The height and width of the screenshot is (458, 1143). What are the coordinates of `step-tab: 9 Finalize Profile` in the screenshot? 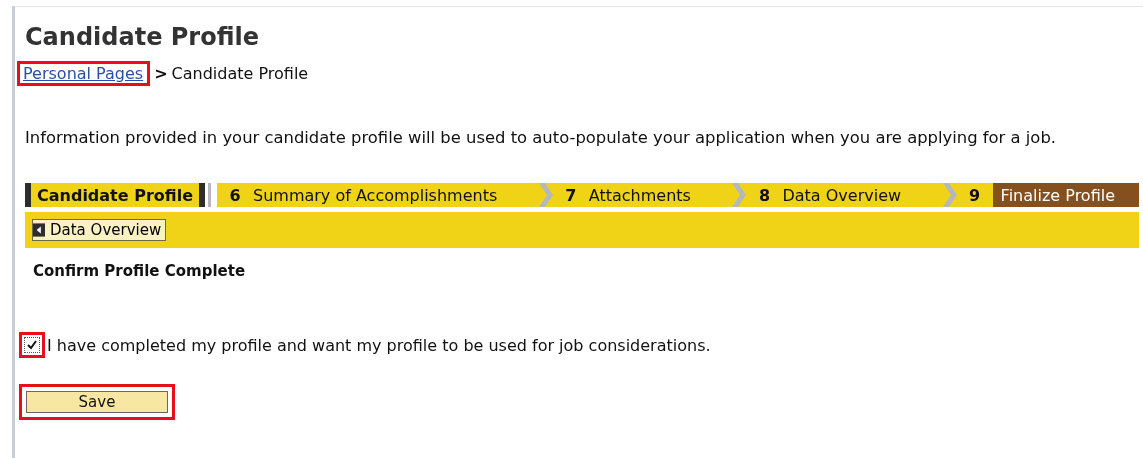 It's located at (1047, 195).